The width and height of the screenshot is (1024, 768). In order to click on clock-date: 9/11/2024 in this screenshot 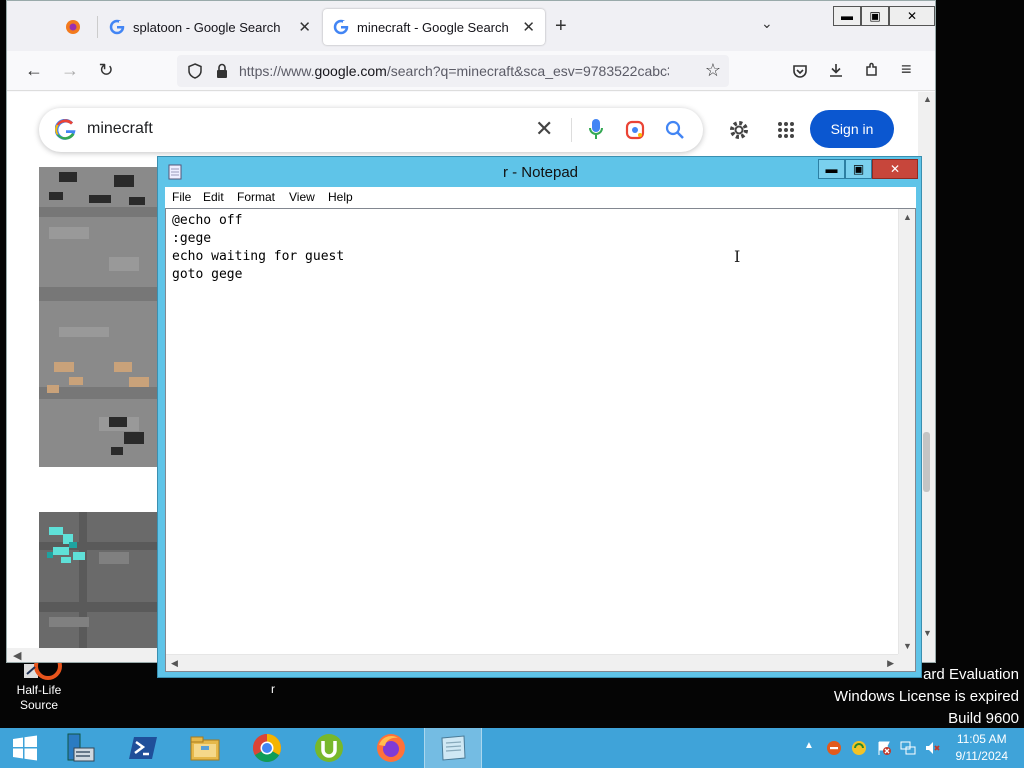, I will do `click(982, 756)`.